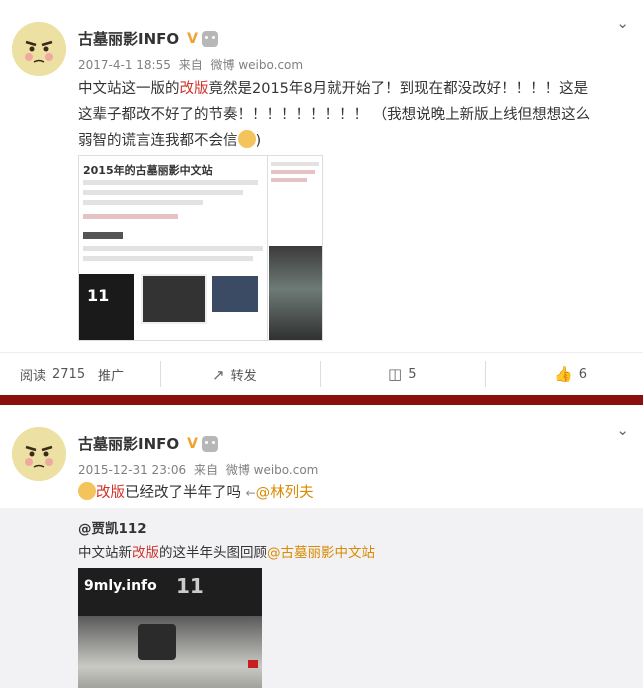 The width and height of the screenshot is (643, 688). I want to click on like-button: 👍 6, so click(570, 374).